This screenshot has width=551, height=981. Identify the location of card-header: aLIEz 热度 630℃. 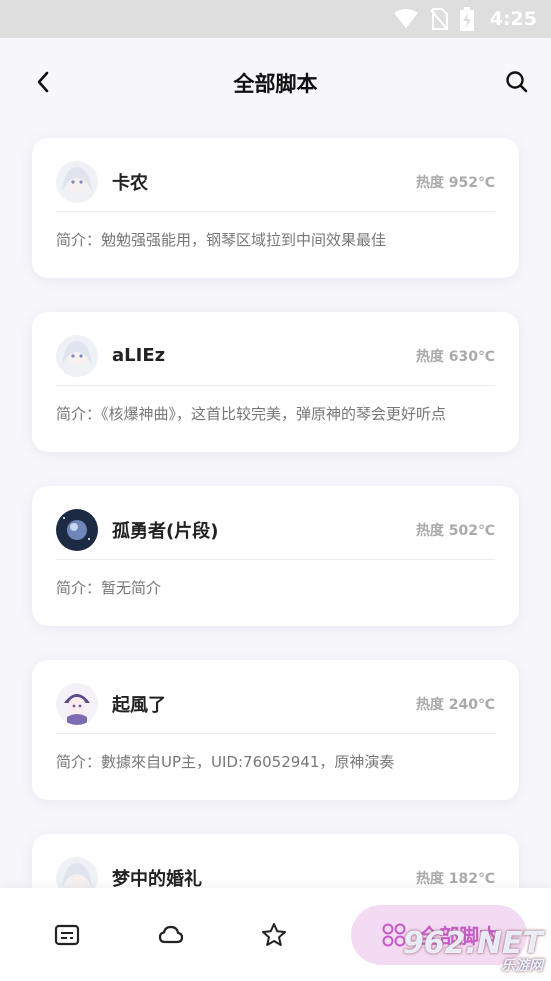
(275, 360).